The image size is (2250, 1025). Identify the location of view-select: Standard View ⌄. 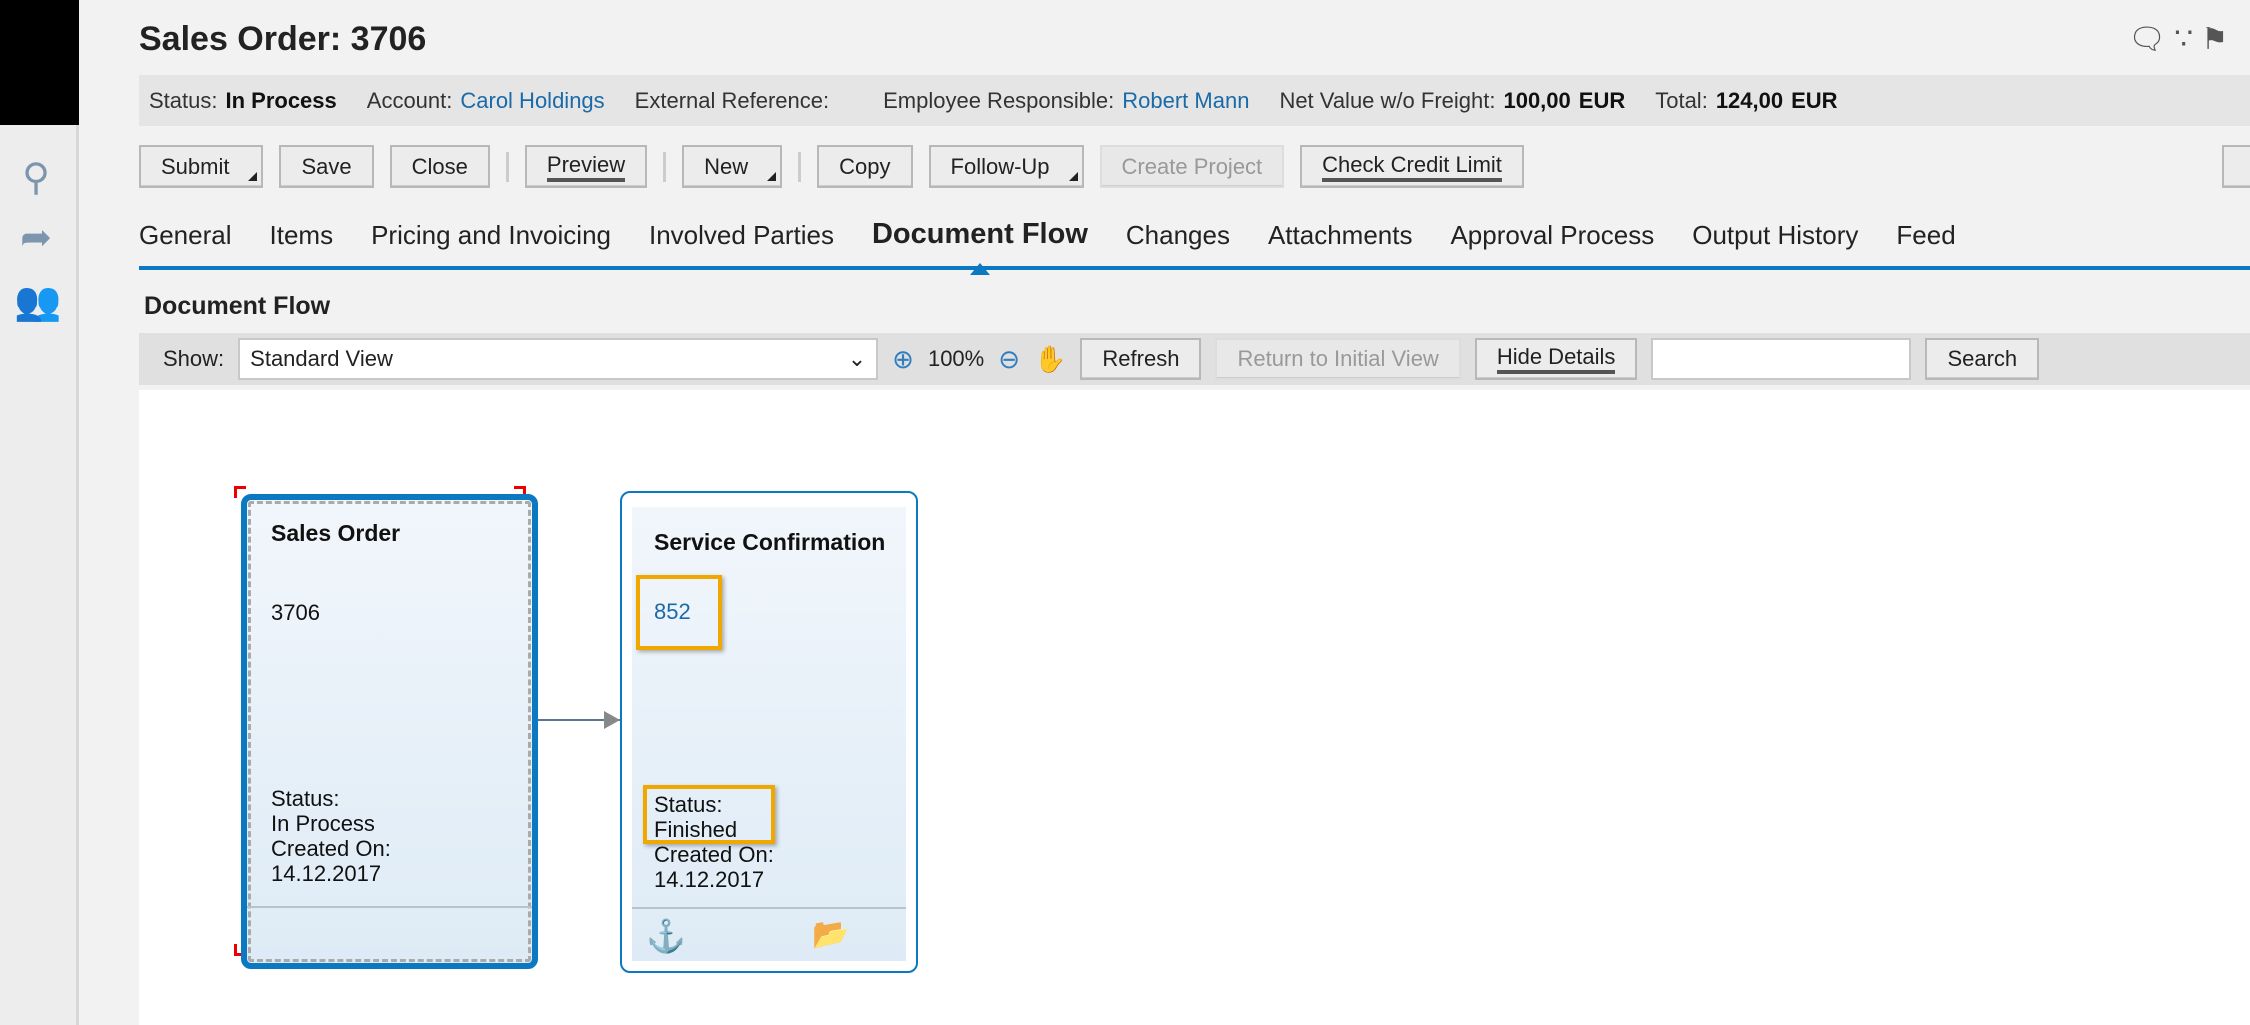
(558, 359).